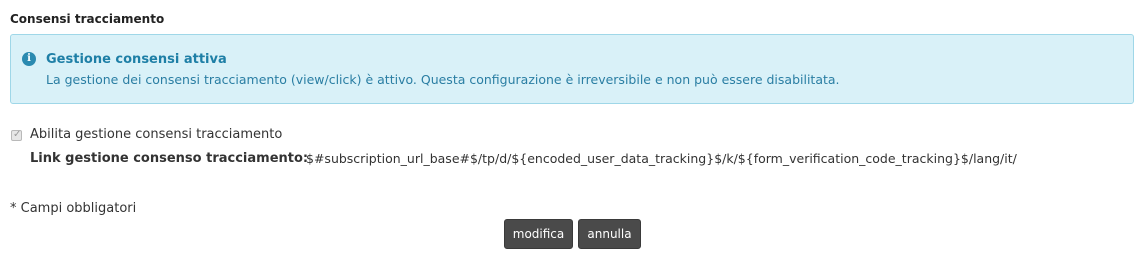 The width and height of the screenshot is (1142, 257). What do you see at coordinates (169, 158) in the screenshot?
I see `consent-link-label: Link gestione consenso tracciamento:` at bounding box center [169, 158].